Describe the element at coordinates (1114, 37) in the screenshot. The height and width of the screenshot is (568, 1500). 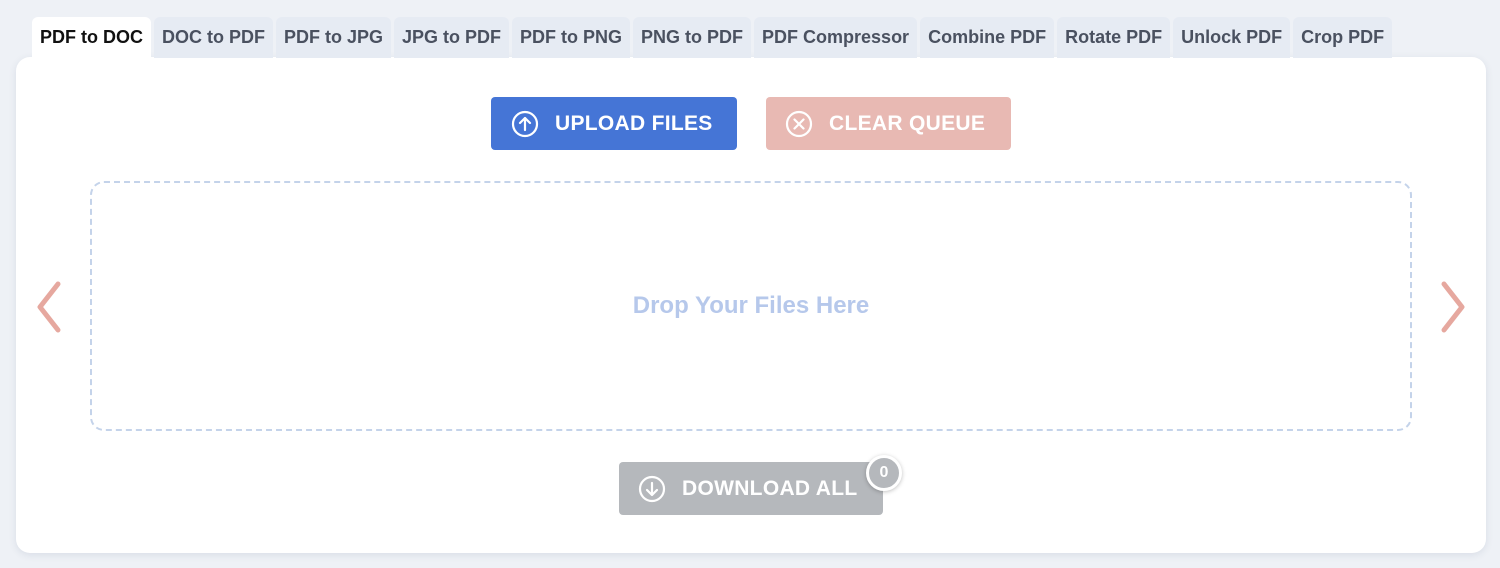
I see `tab-rotate-pdf: Rotate PDF` at that location.